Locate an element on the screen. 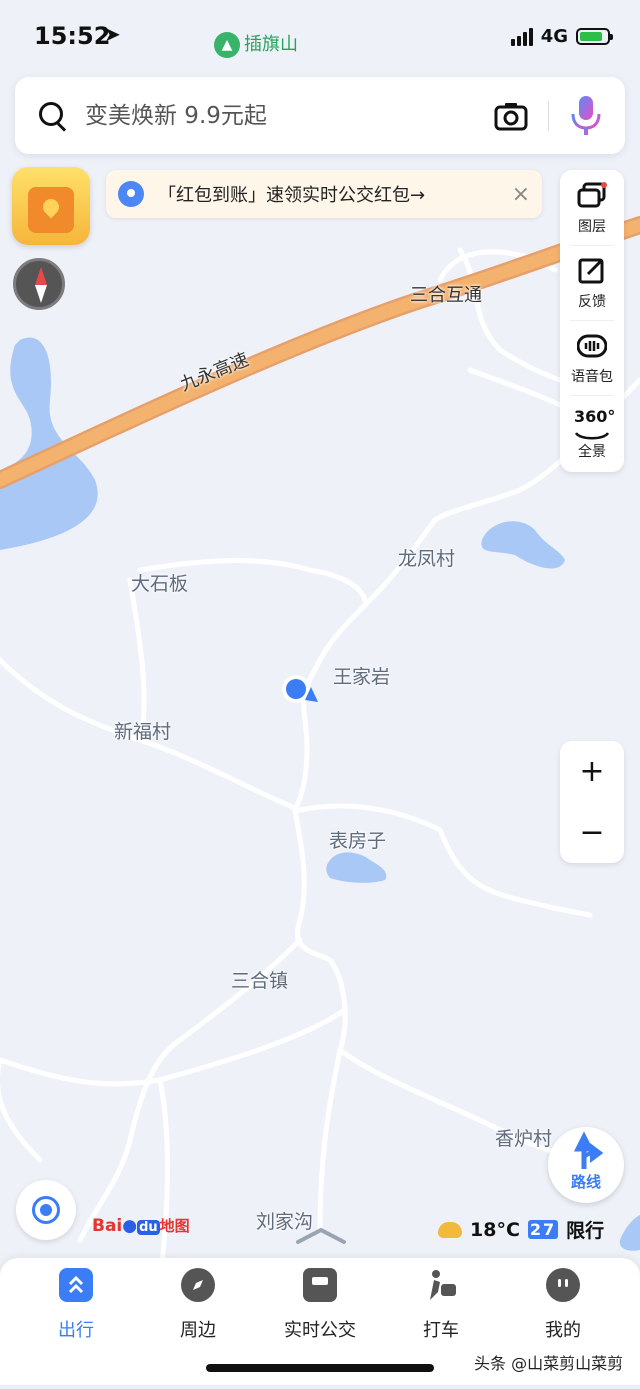  place-label: 香炉村 is located at coordinates (524, 1139).